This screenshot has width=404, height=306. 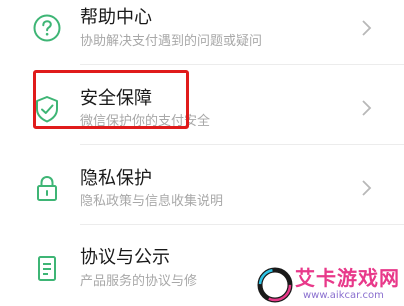 What do you see at coordinates (111, 99) in the screenshot?
I see `highlight-box` at bounding box center [111, 99].